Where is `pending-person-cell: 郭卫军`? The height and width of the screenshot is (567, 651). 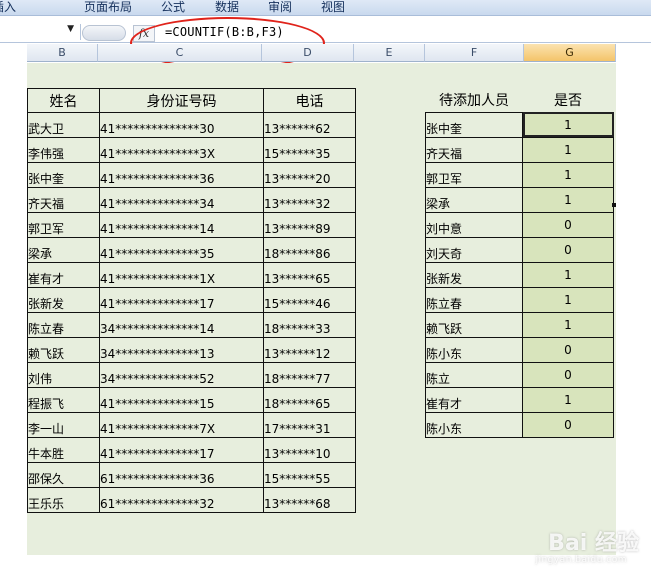 pending-person-cell: 郭卫军 is located at coordinates (474, 174).